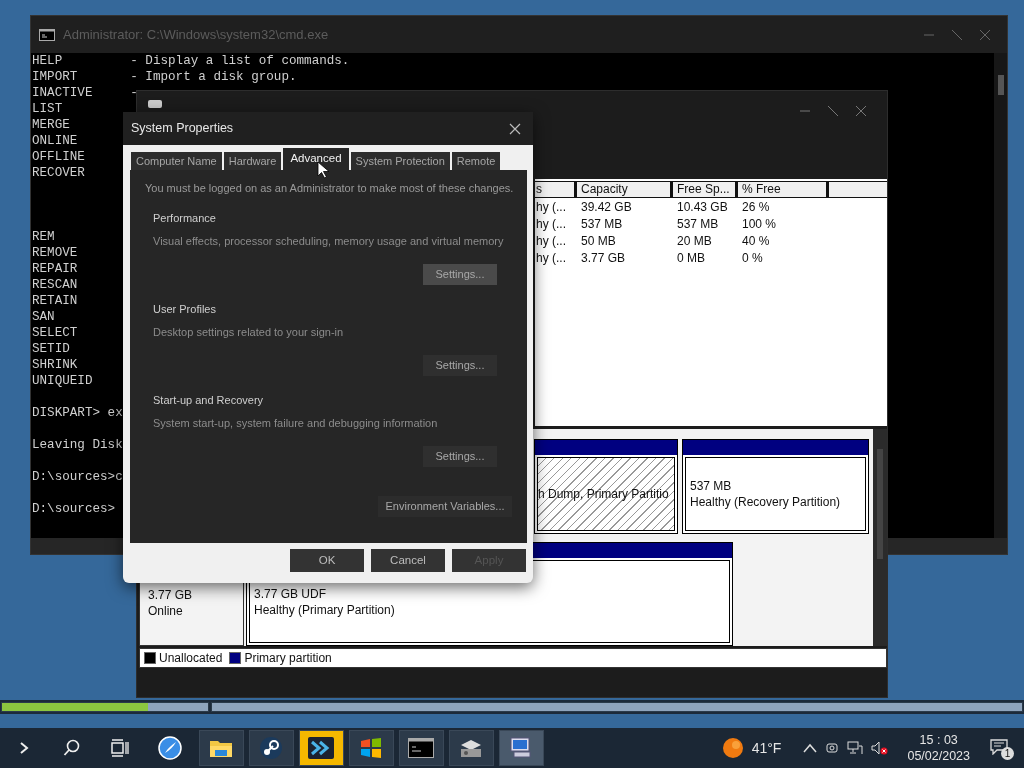  I want to click on console-line: SELECT, so click(55, 333).